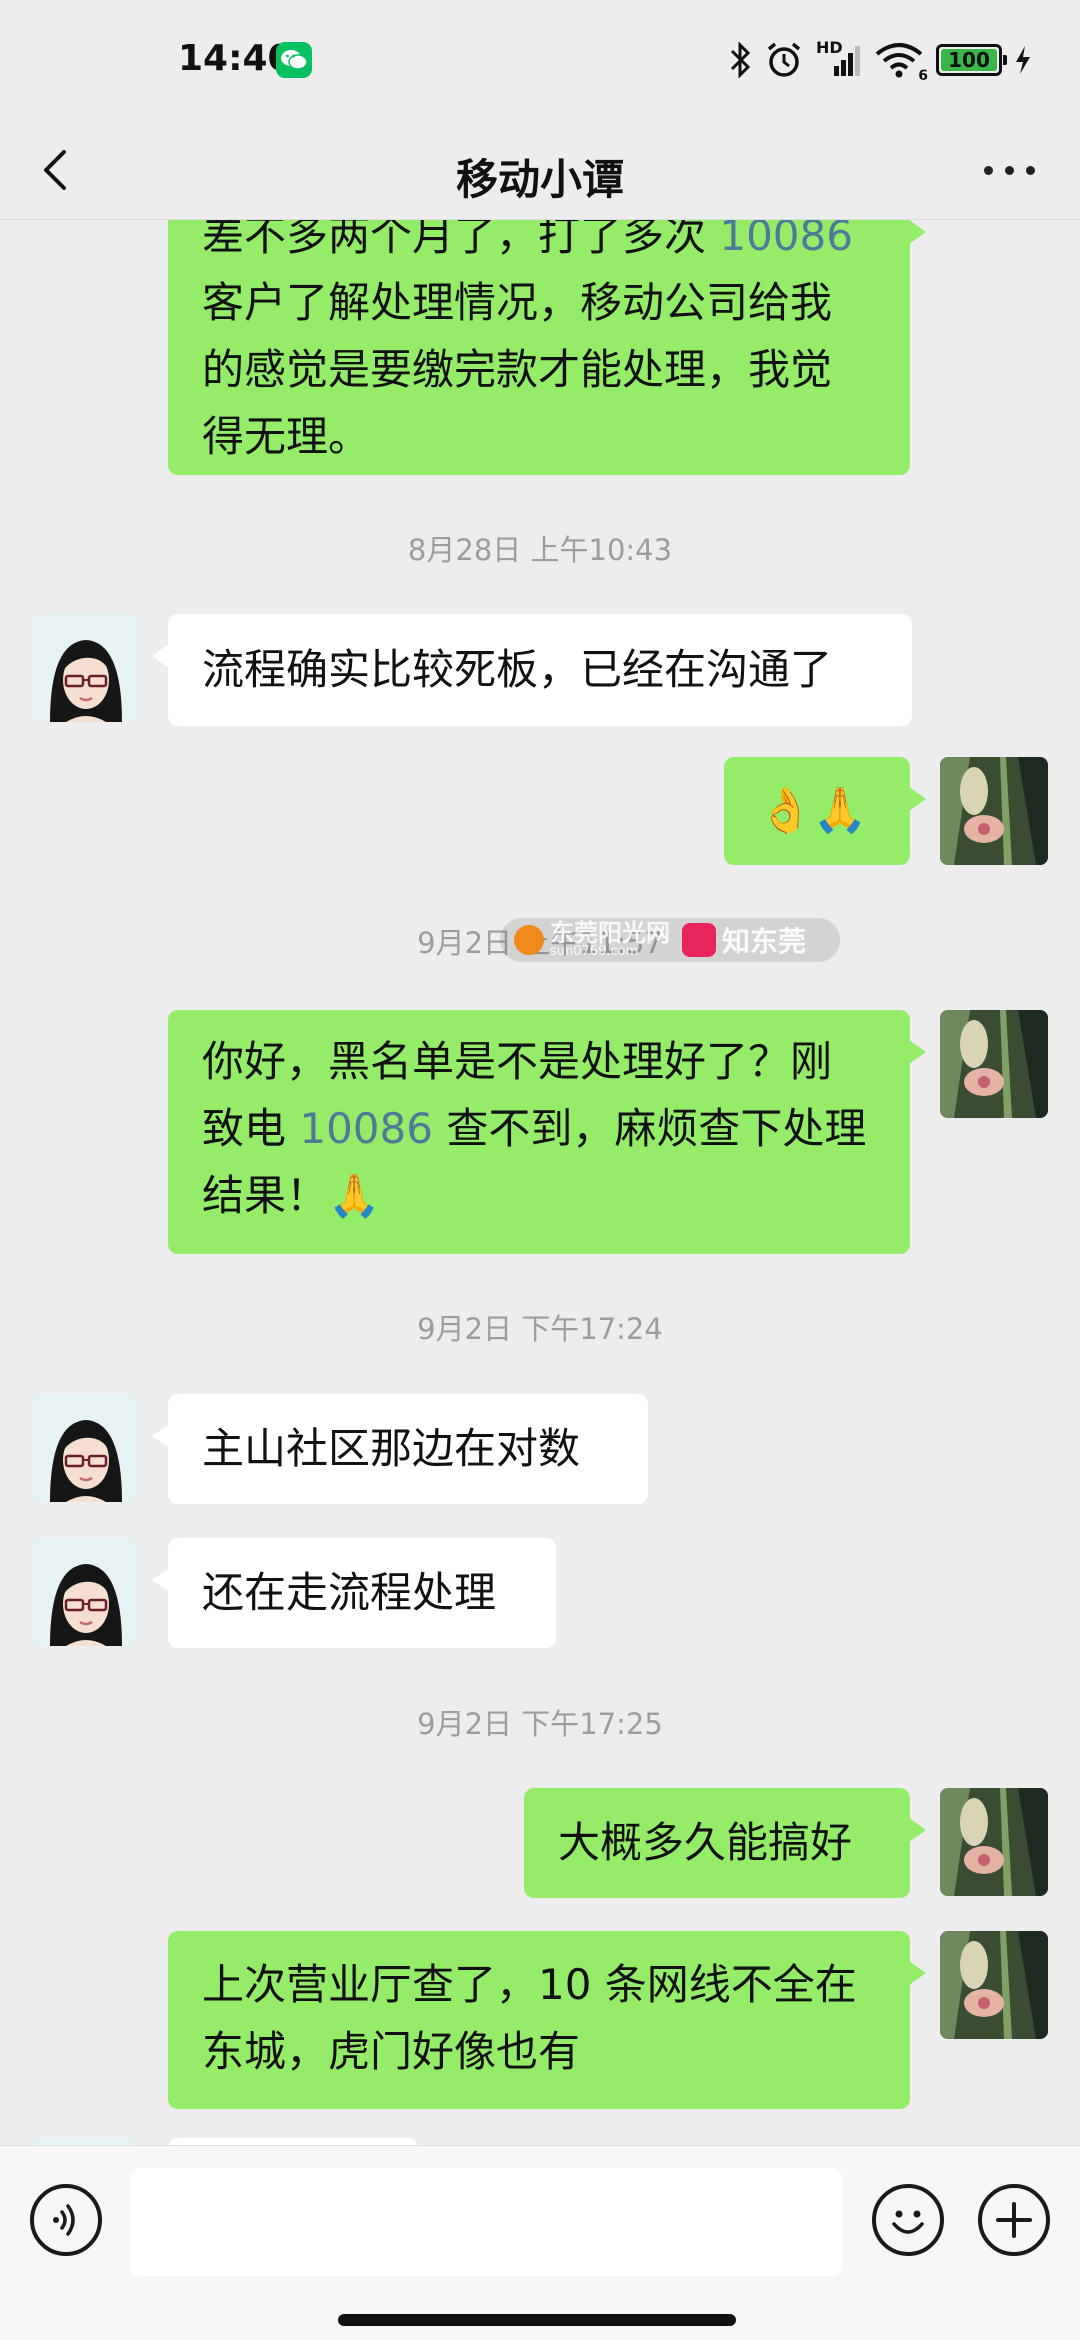 The image size is (1080, 2340). I want to click on message-line: 东城，虎门好像也有, so click(391, 2051).